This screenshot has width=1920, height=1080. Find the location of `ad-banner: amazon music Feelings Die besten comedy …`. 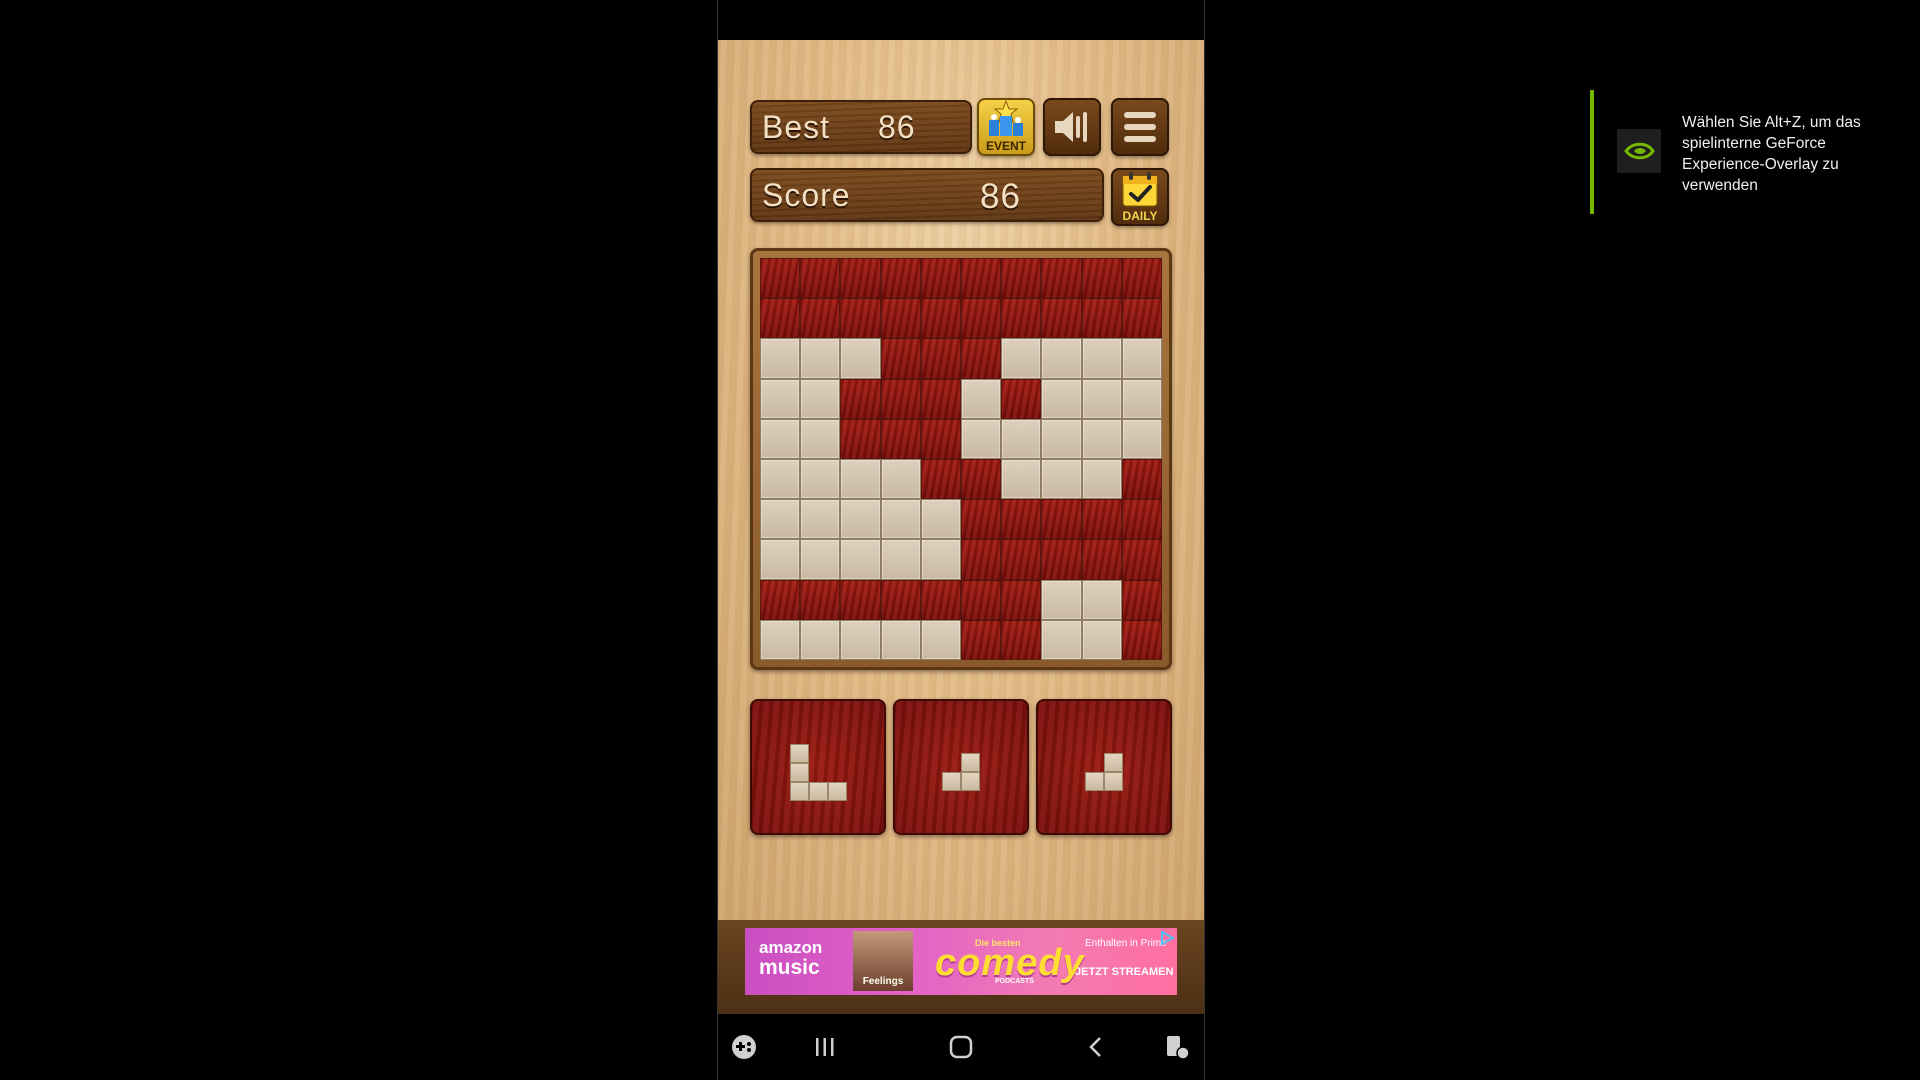

ad-banner: amazon music Feelings Die besten comedy … is located at coordinates (961, 961).